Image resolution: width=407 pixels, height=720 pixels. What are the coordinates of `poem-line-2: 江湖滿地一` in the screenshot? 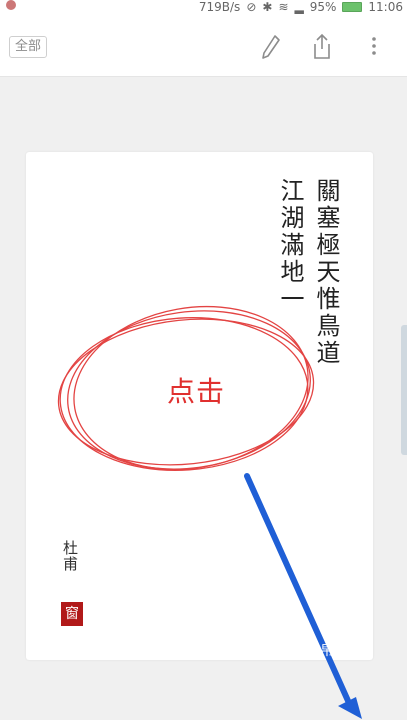 It's located at (290, 245).